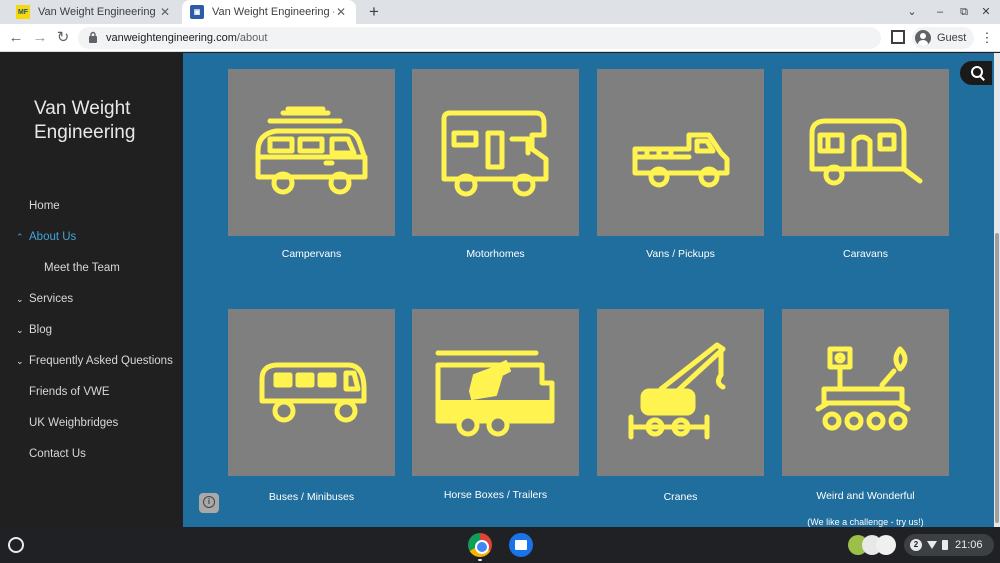 Image resolution: width=1000 pixels, height=563 pixels. Describe the element at coordinates (500, 545) in the screenshot. I see `os-shelf: 2 21:06` at that location.